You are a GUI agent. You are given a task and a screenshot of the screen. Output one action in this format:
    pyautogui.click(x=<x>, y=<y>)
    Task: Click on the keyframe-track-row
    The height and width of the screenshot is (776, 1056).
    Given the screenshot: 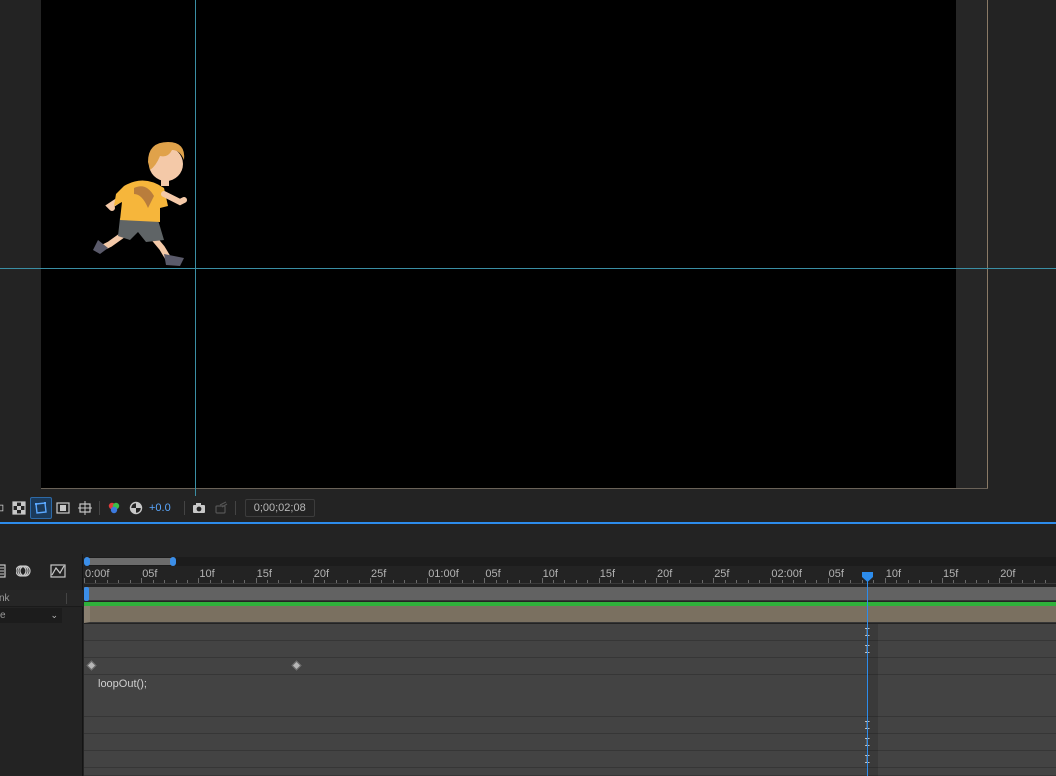 What is the action you would take?
    pyautogui.click(x=570, y=666)
    